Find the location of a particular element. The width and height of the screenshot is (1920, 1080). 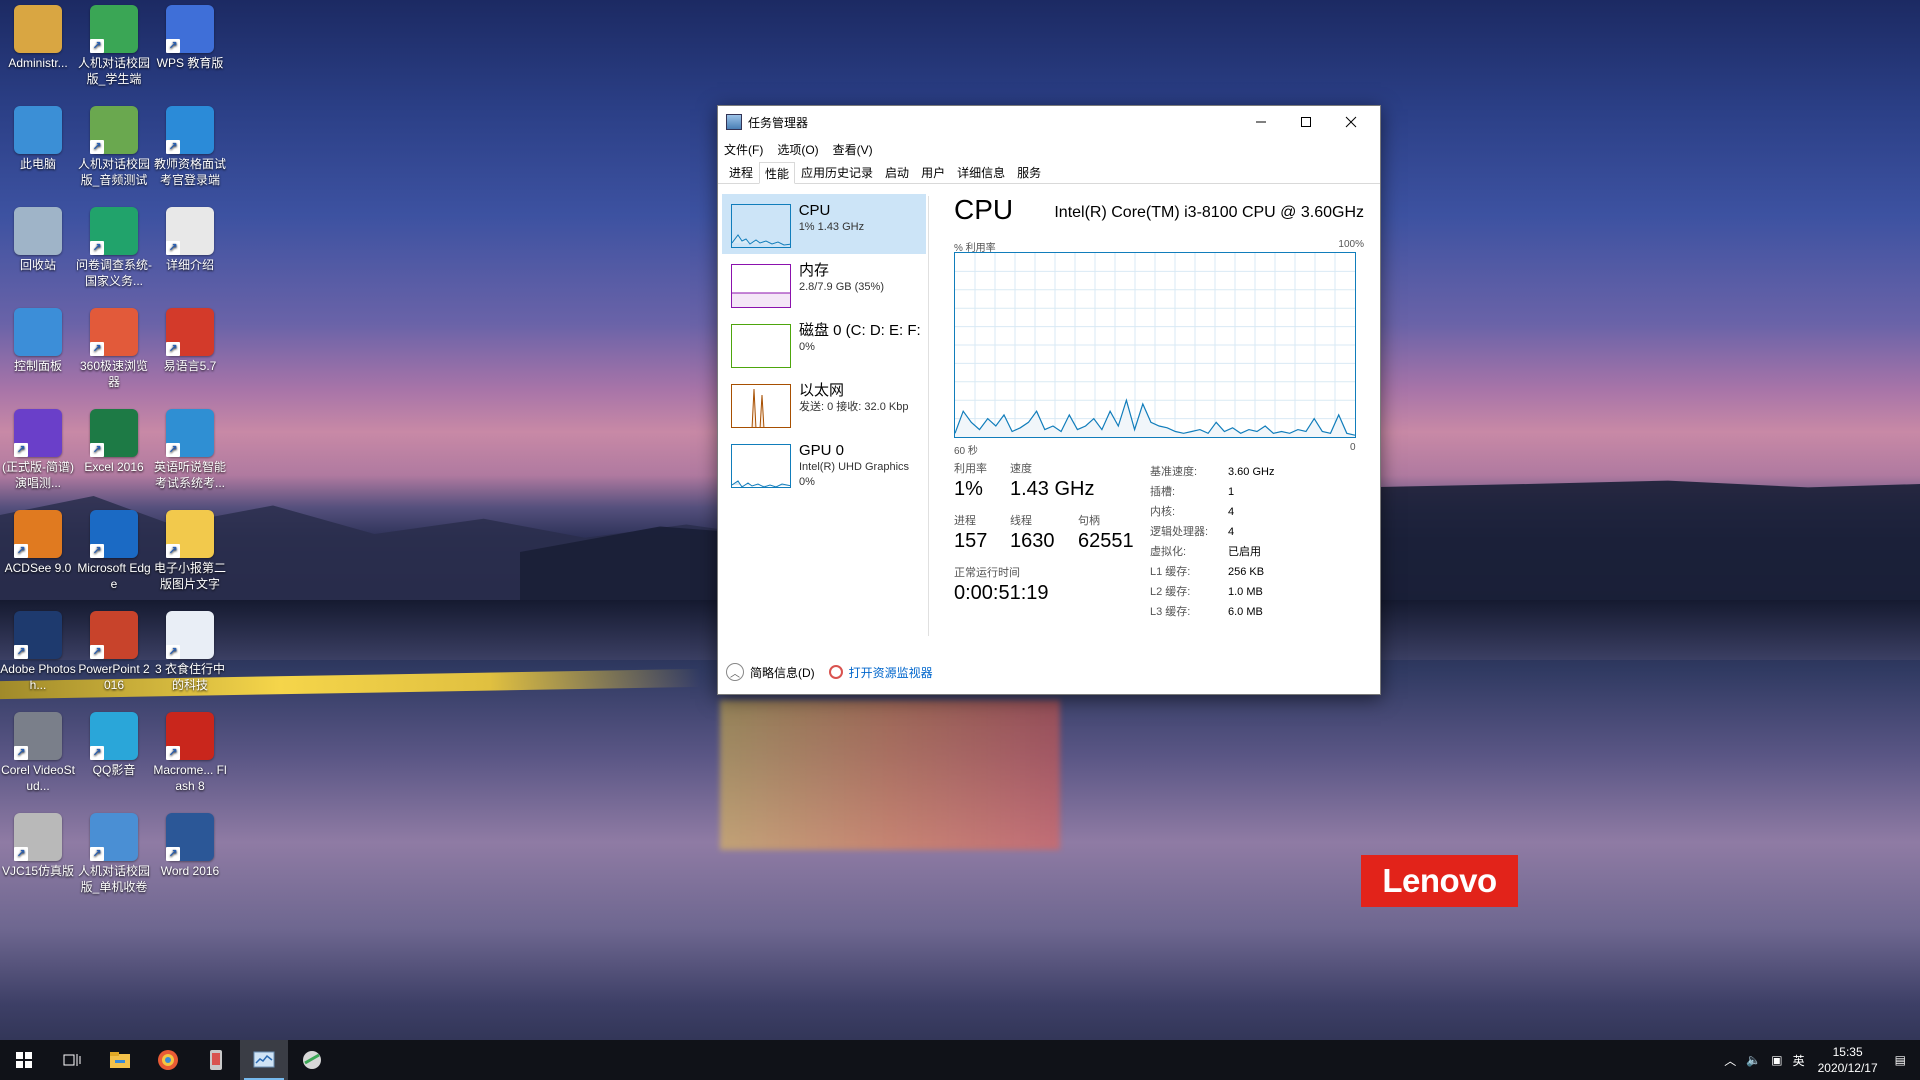

folder-icon is located at coordinates (190, 534).